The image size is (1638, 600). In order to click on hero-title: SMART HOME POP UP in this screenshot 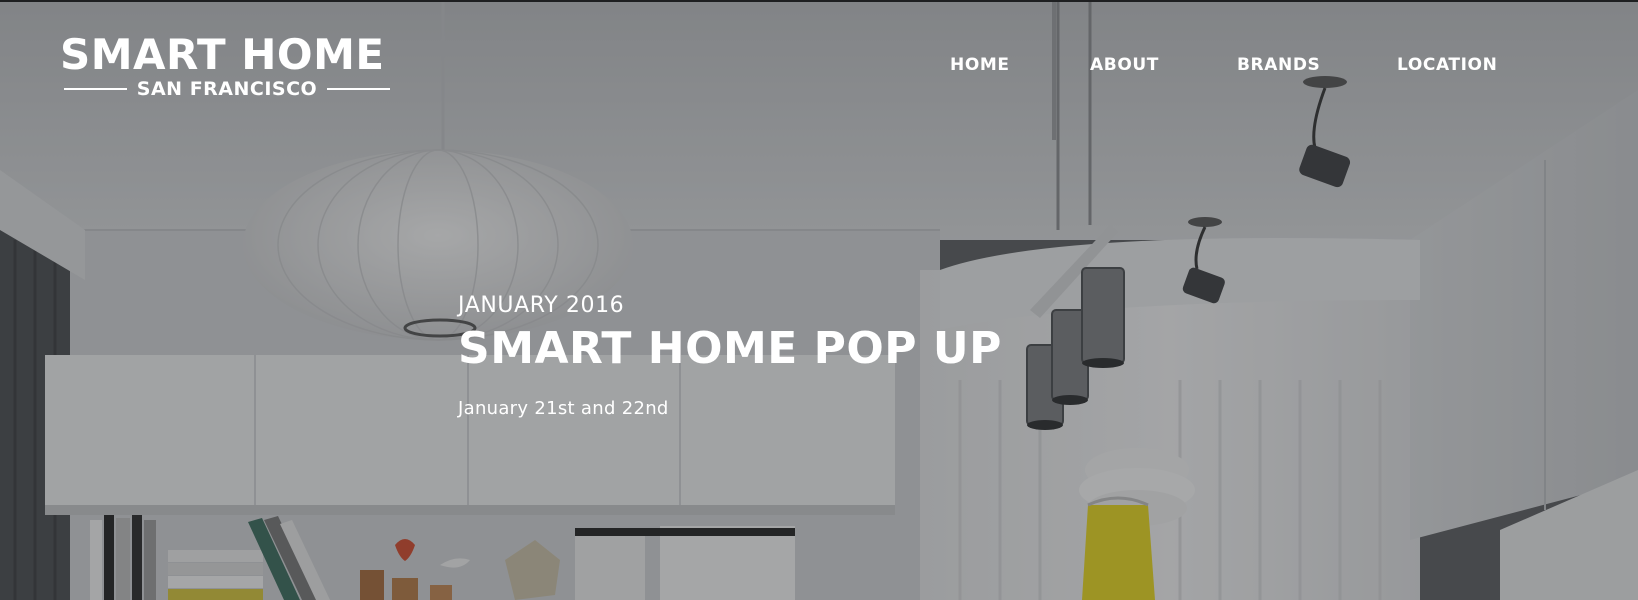, I will do `click(730, 348)`.